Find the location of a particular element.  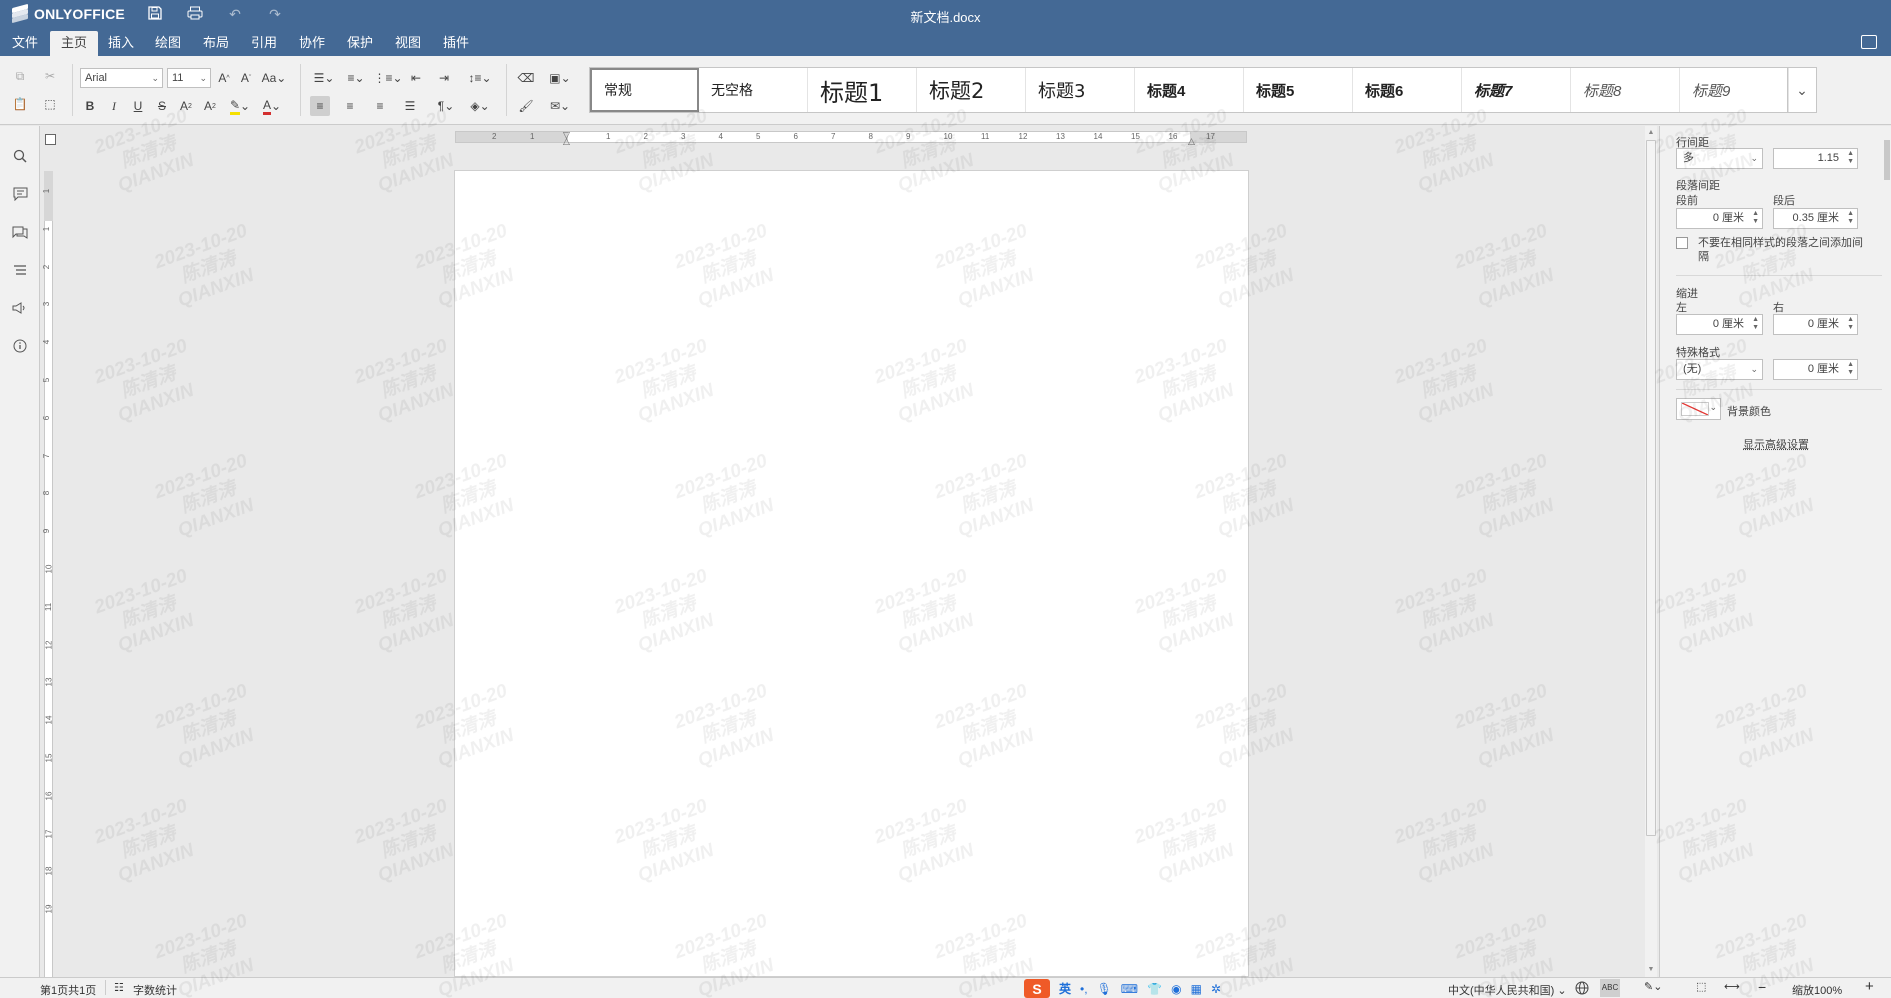

toolbox-icon: ▦ is located at coordinates (1196, 989).